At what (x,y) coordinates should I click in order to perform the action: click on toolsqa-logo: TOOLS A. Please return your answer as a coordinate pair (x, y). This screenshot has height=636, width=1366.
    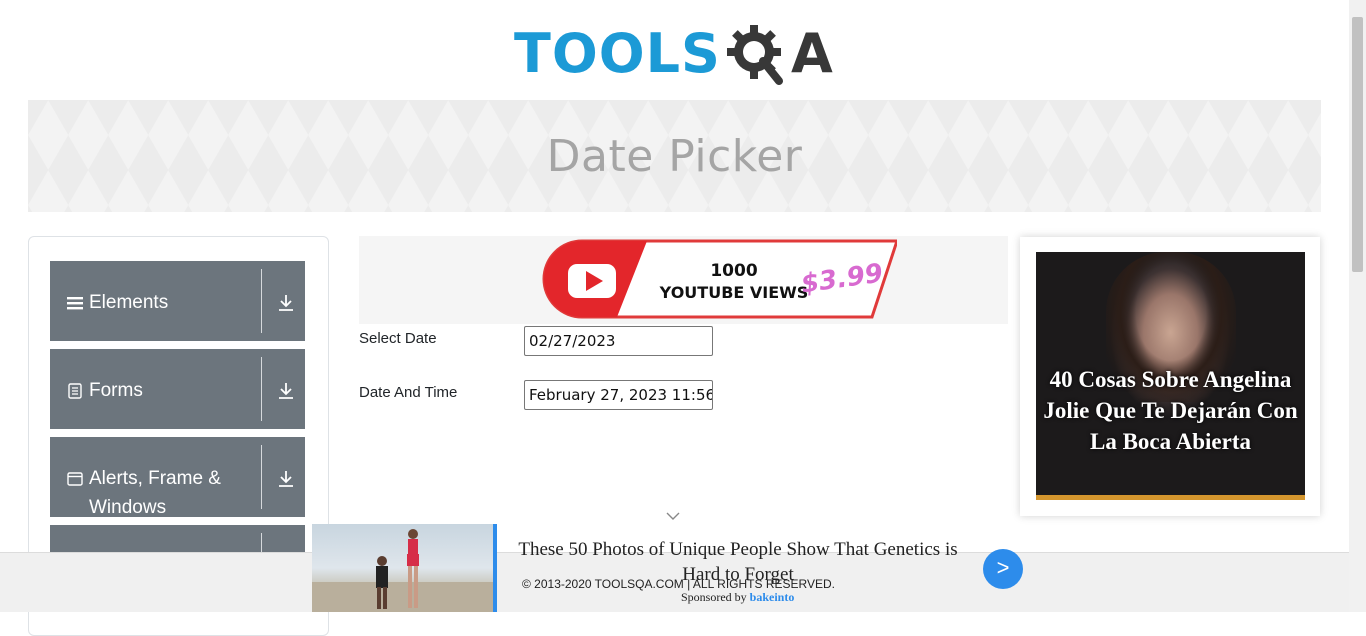
    Looking at the image, I should click on (679, 54).